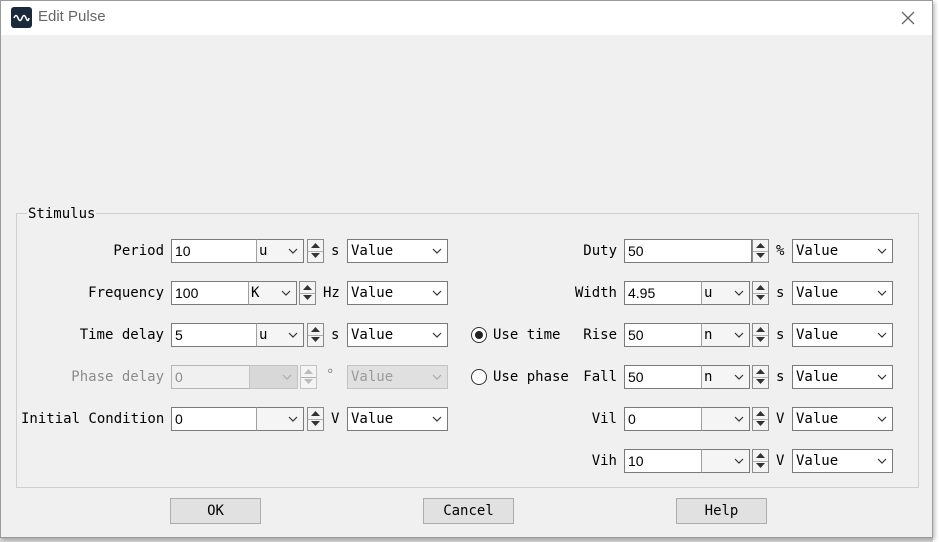 The width and height of the screenshot is (939, 542). I want to click on vil-spinner, so click(760, 419).